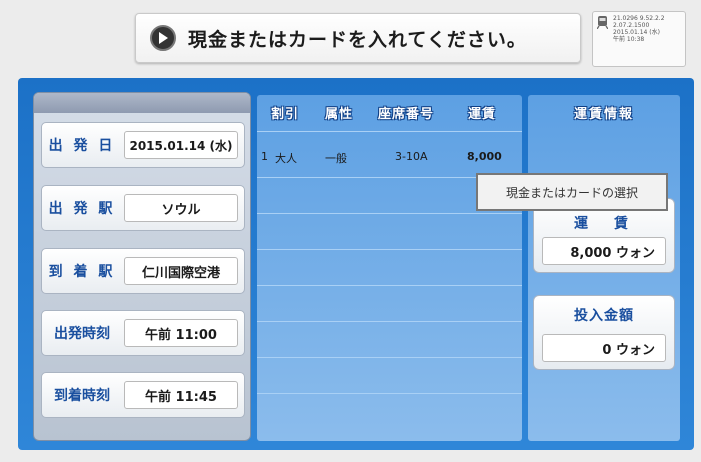 The width and height of the screenshot is (701, 462). I want to click on inserted-amount-label: 投入金額, so click(604, 316).